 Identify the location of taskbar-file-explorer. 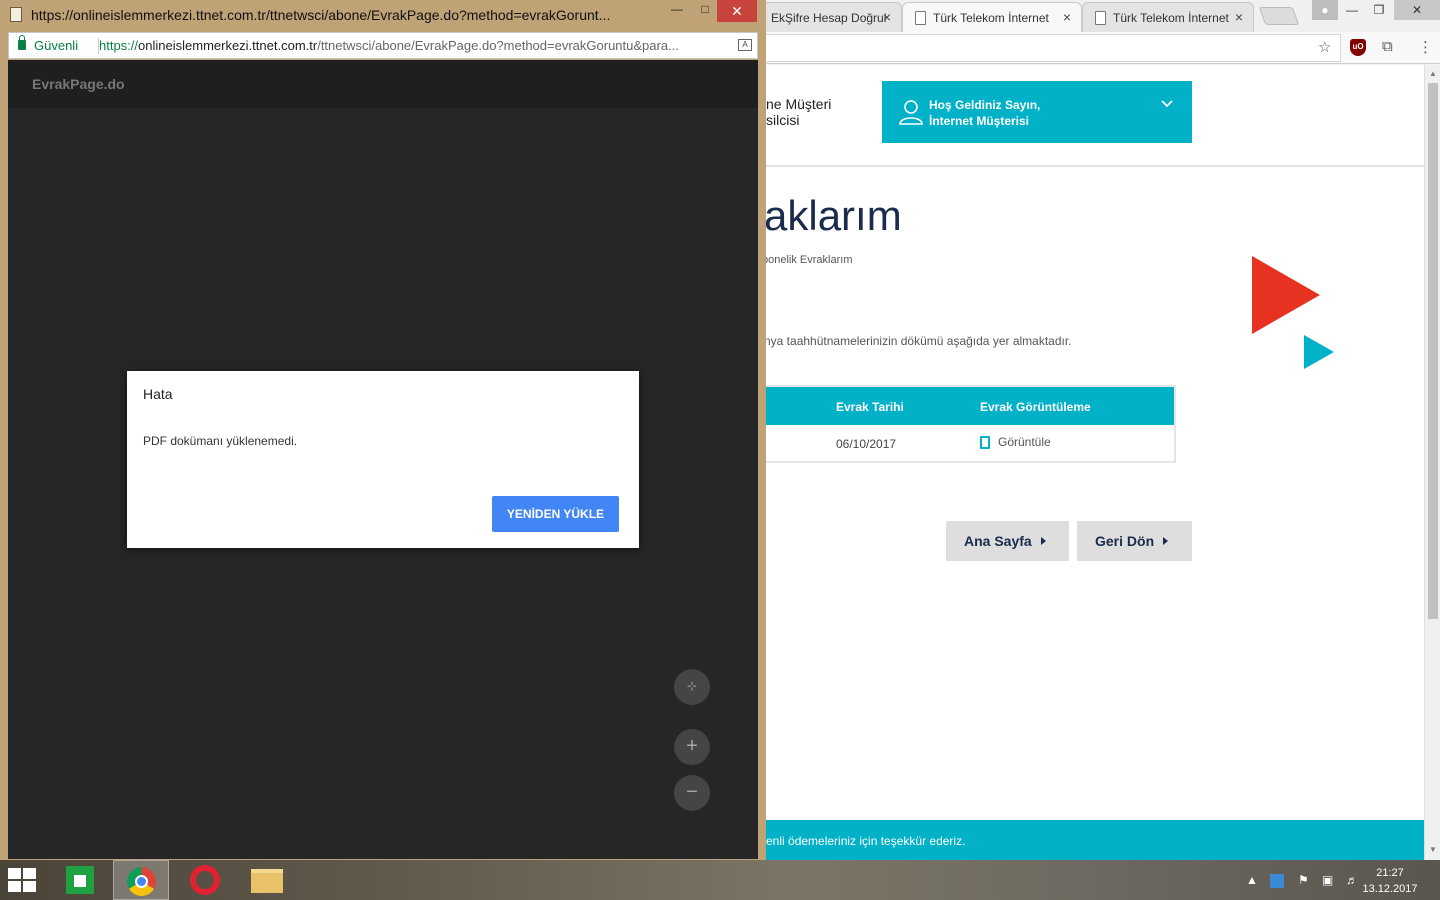
(267, 880).